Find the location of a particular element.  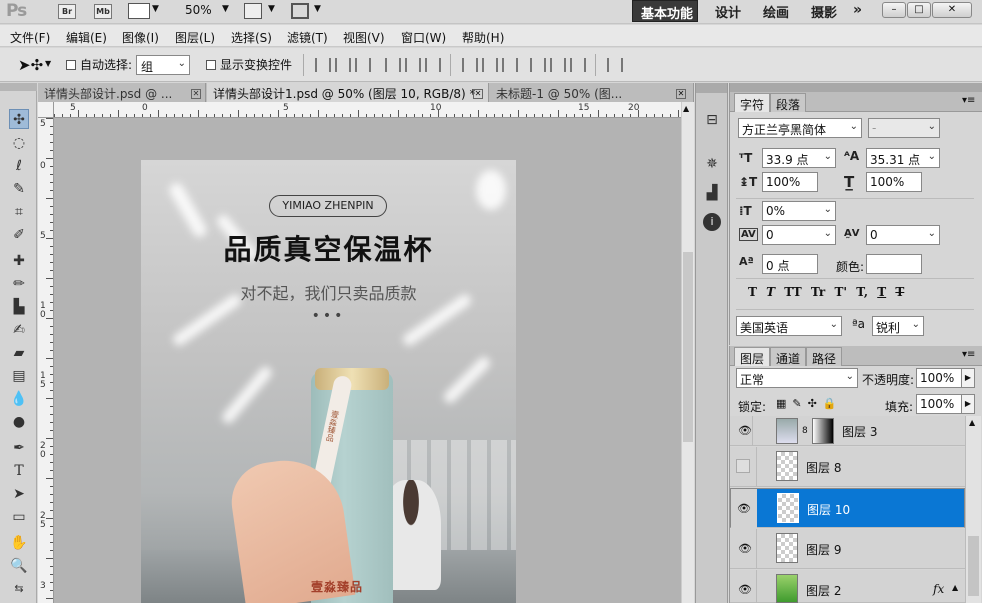

layer-row-10: 👁 图层 10 is located at coordinates (847, 508).